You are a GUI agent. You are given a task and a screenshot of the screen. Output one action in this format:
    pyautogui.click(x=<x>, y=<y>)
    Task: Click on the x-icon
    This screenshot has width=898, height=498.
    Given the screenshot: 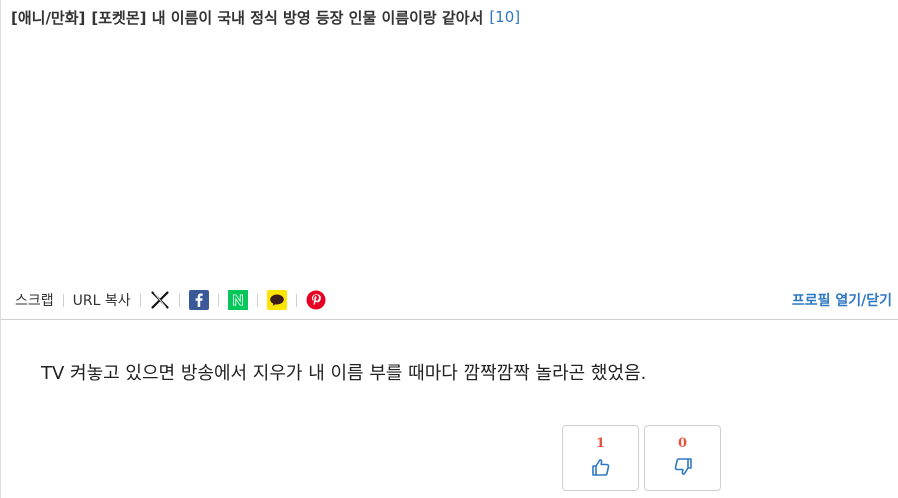 What is the action you would take?
    pyautogui.click(x=160, y=300)
    